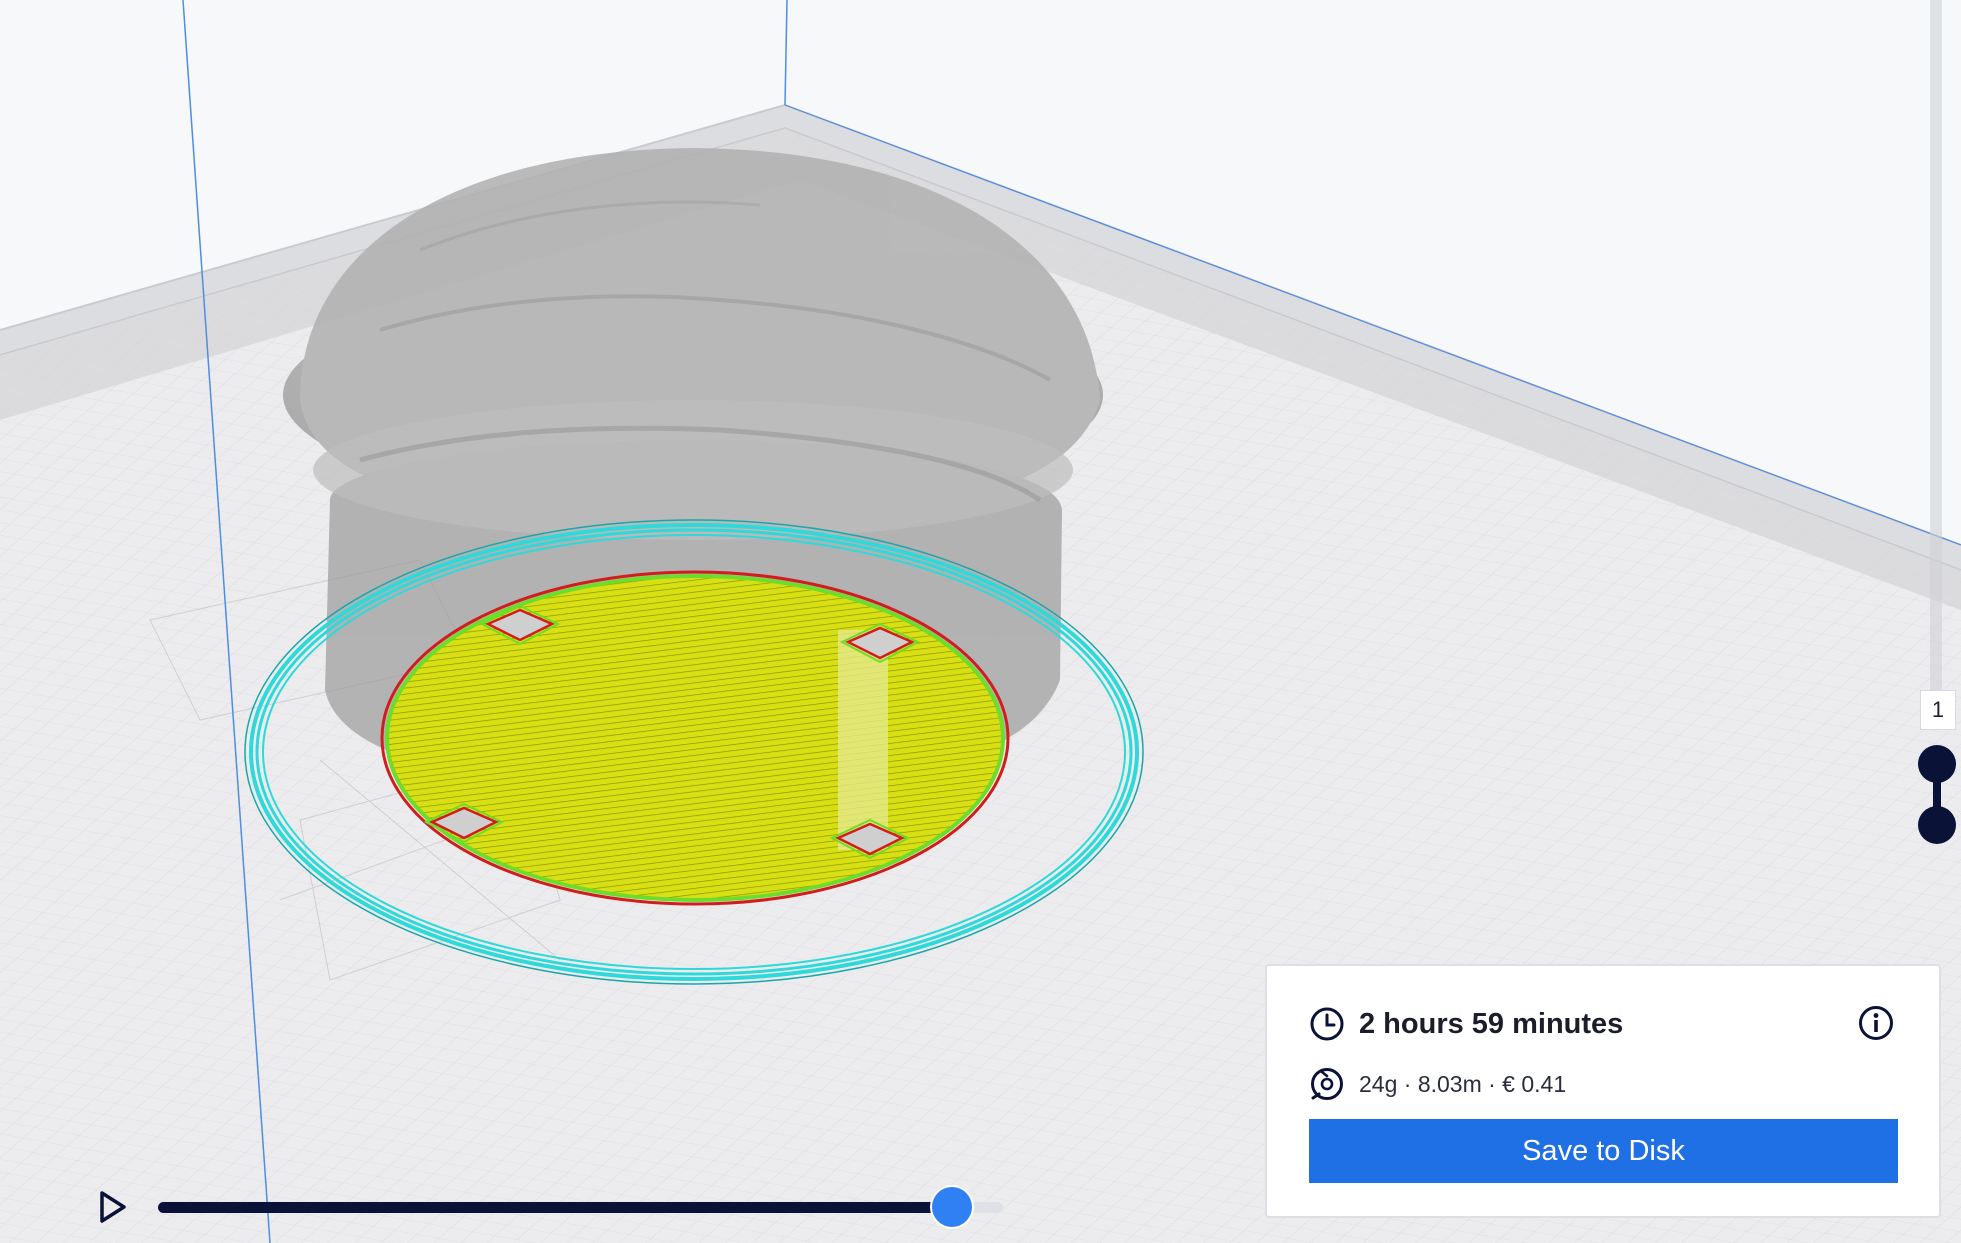  Describe the element at coordinates (1938, 710) in the screenshot. I see `layer-number-field: 1` at that location.